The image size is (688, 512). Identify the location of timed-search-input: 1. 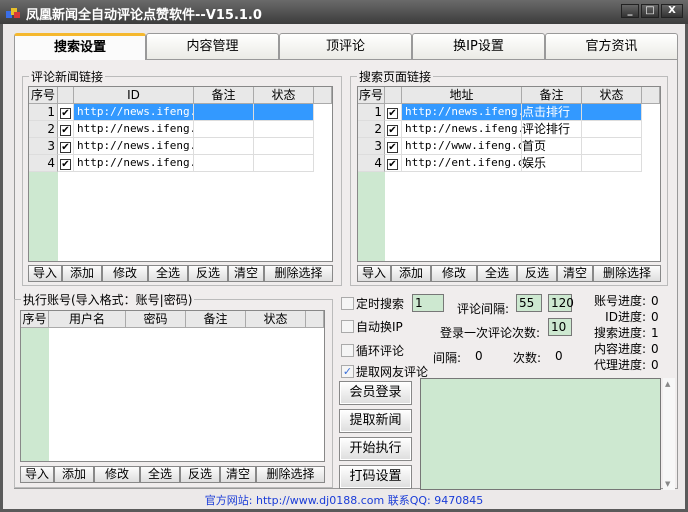
(428, 303).